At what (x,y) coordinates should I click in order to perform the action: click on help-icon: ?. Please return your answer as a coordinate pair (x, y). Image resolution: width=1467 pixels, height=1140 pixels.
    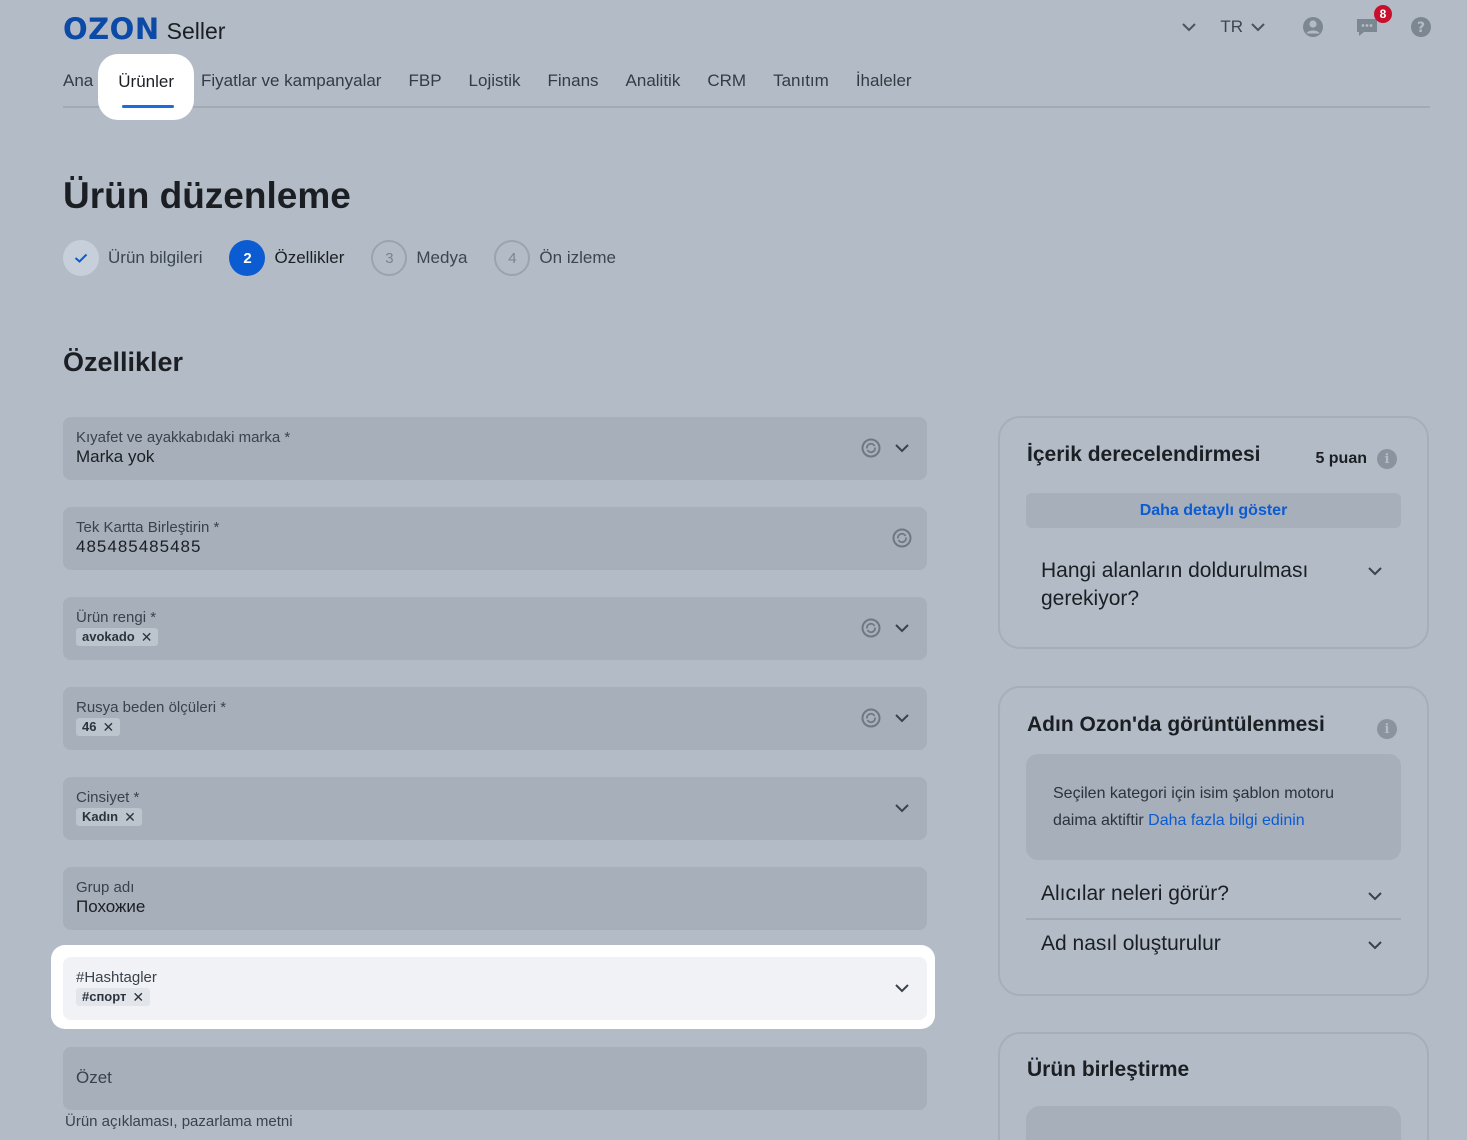
    Looking at the image, I should click on (1421, 27).